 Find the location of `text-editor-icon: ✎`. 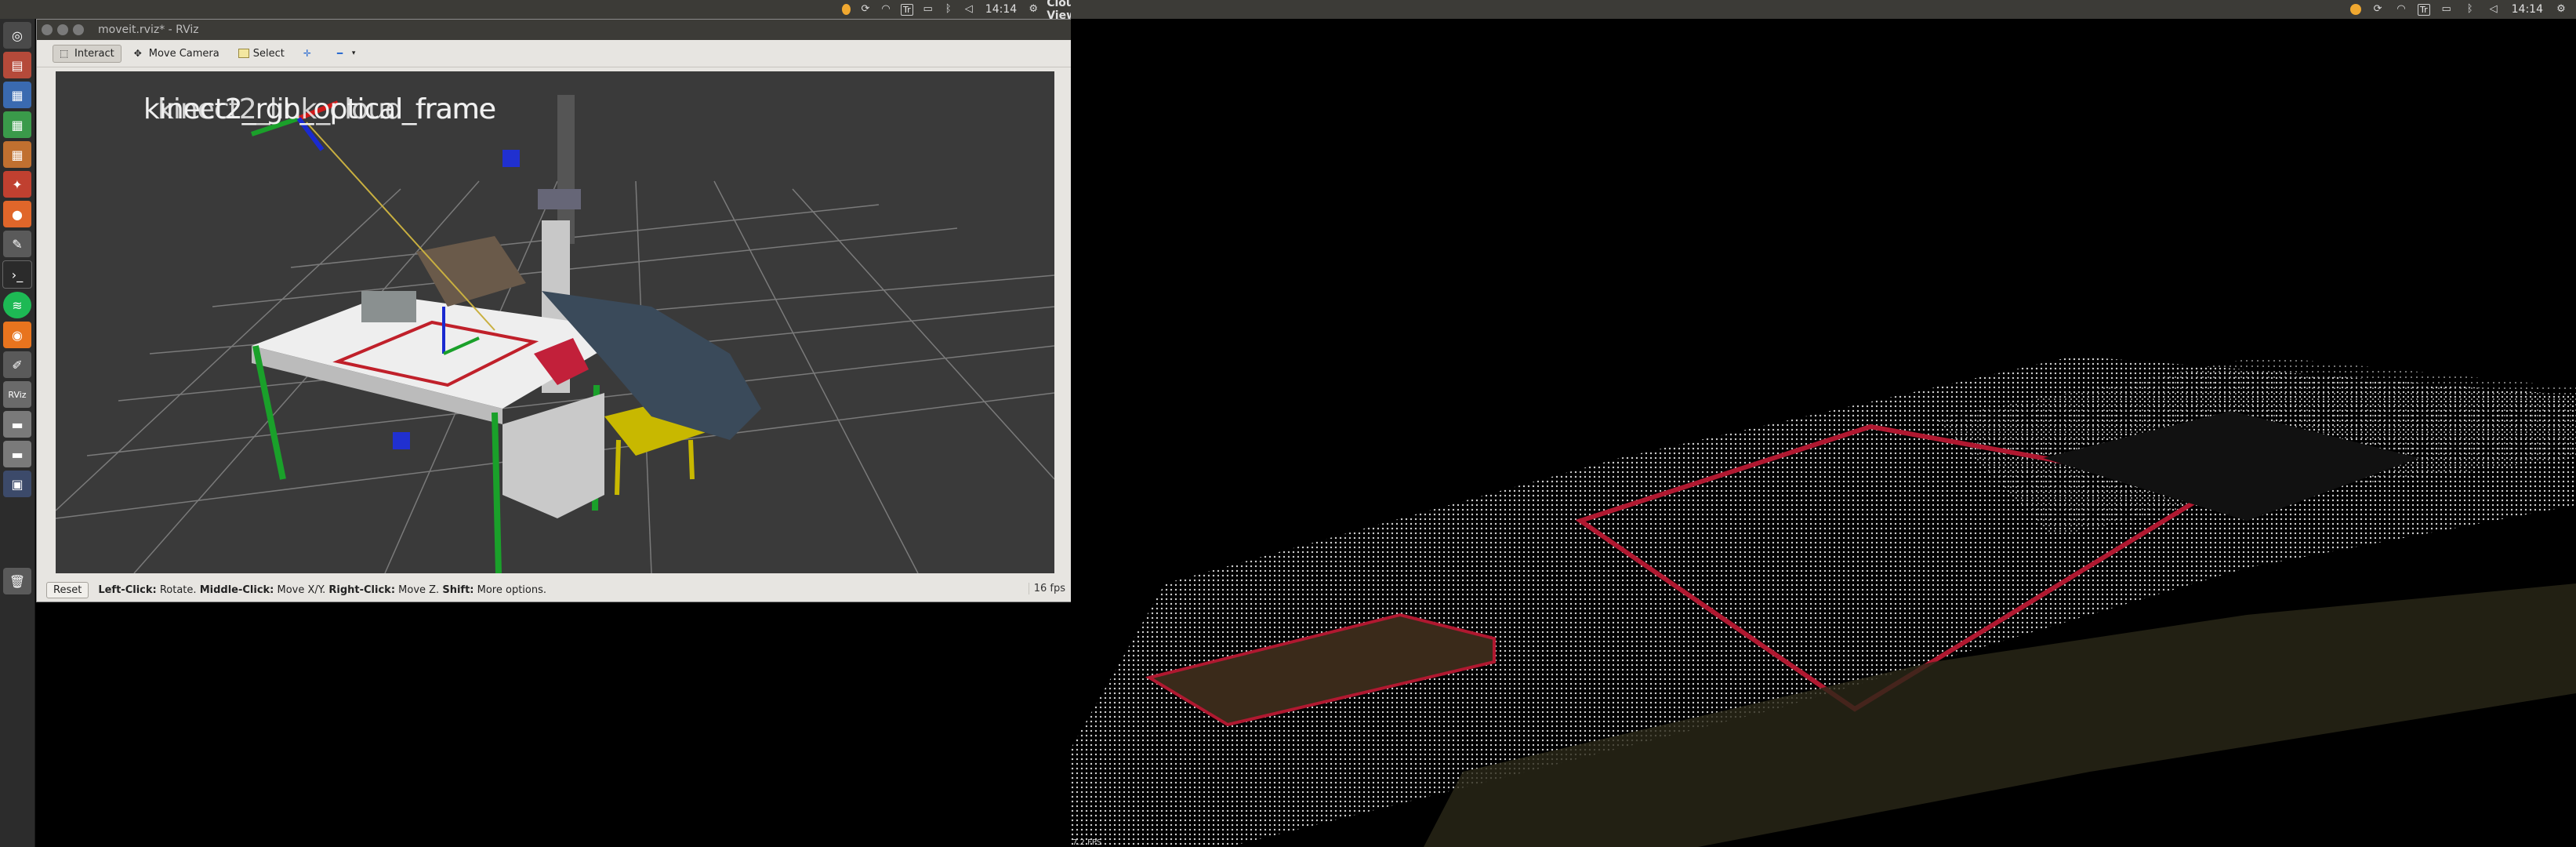

text-editor-icon: ✎ is located at coordinates (17, 244).